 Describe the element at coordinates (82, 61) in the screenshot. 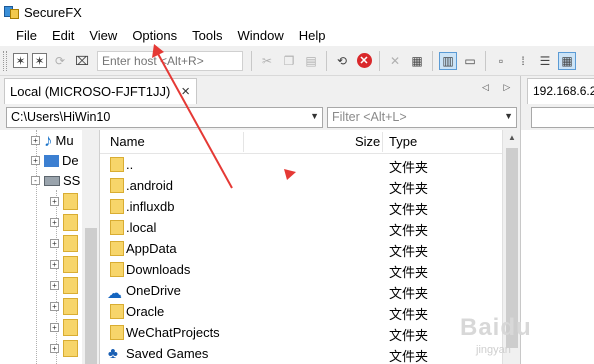

I see `disconnect-icon: ⌧` at that location.